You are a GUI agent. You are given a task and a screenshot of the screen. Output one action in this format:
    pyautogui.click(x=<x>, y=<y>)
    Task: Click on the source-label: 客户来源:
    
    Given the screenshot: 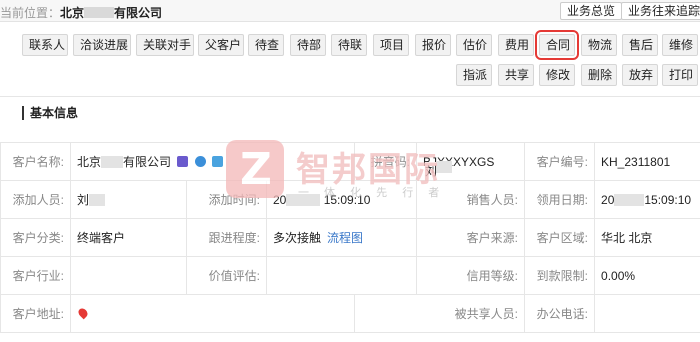 What is the action you would take?
    pyautogui.click(x=471, y=237)
    